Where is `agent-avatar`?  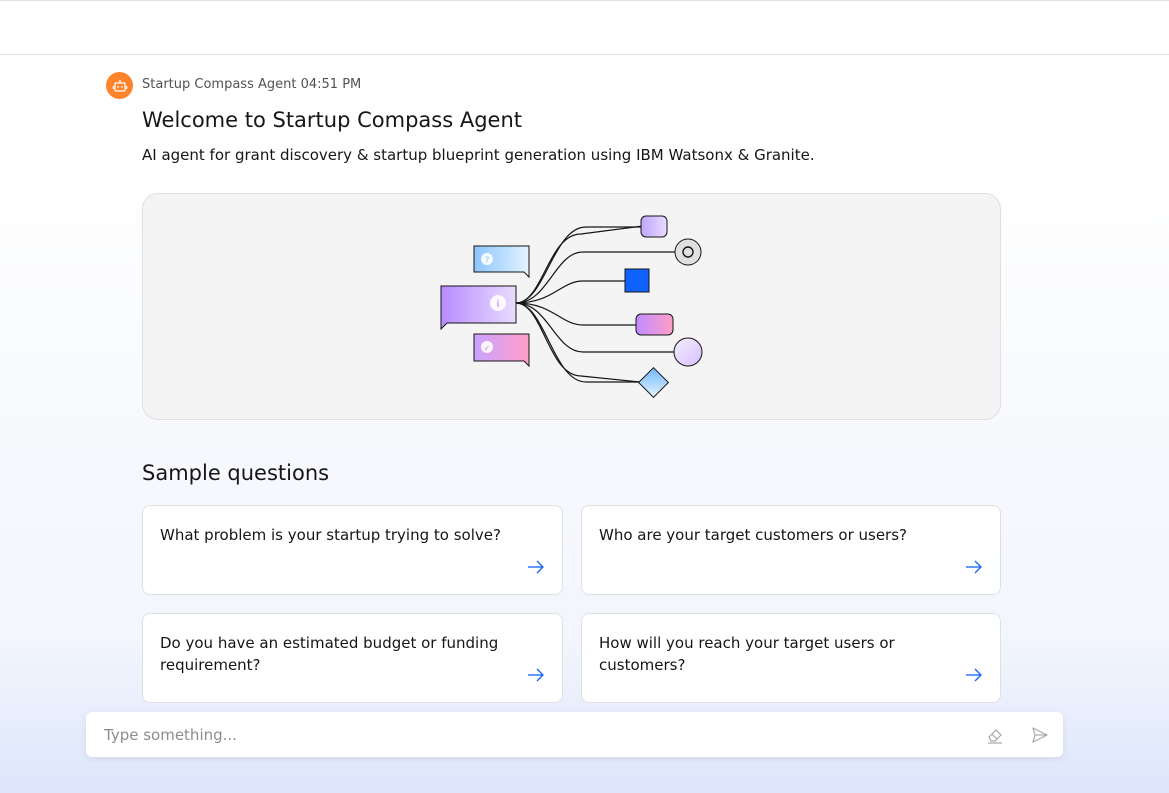 agent-avatar is located at coordinates (119, 85).